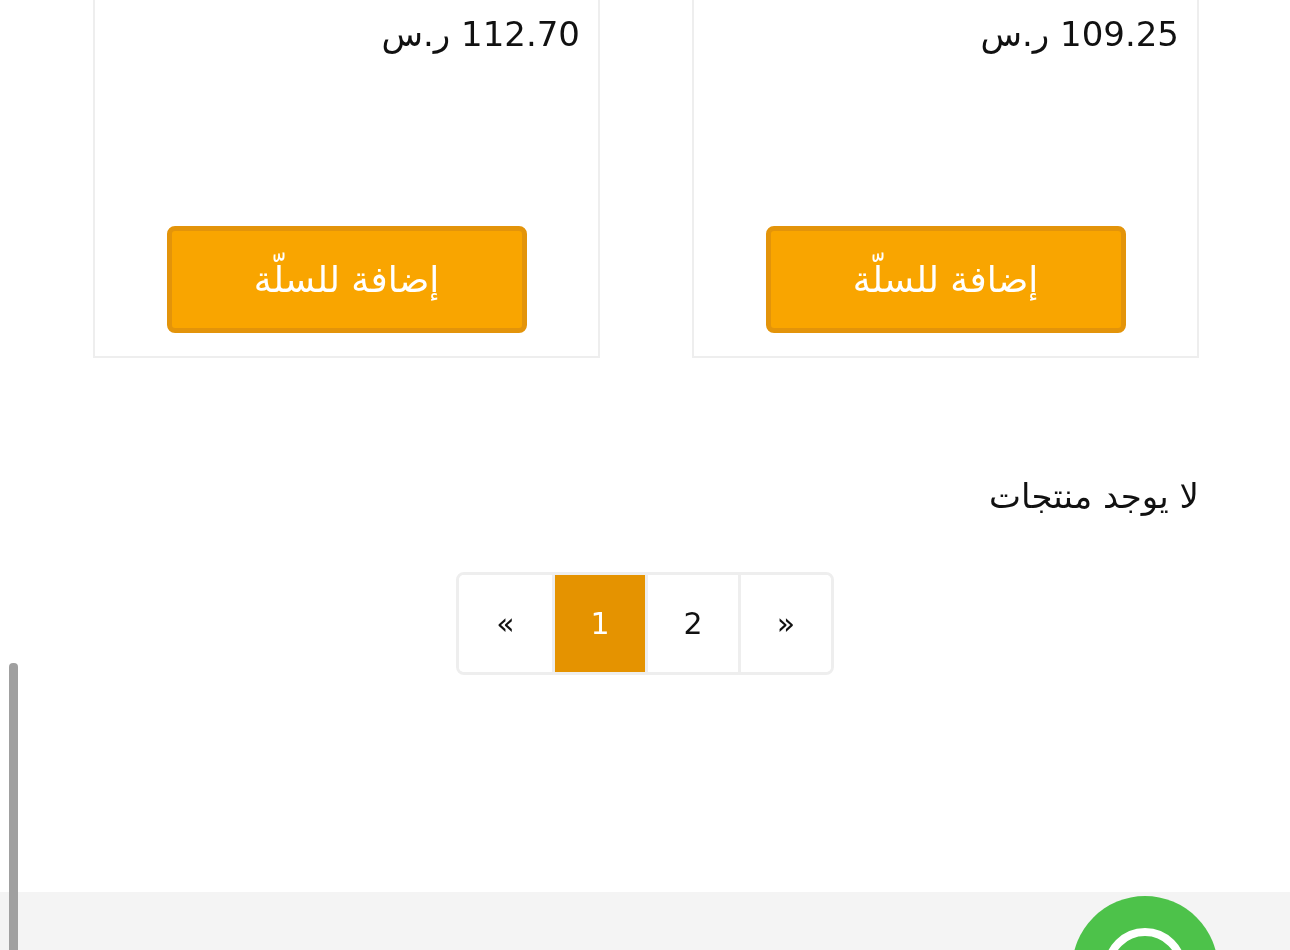 This screenshot has width=1290, height=950. What do you see at coordinates (1079, 34) in the screenshot?
I see `product-price: 109.25 ر.س` at bounding box center [1079, 34].